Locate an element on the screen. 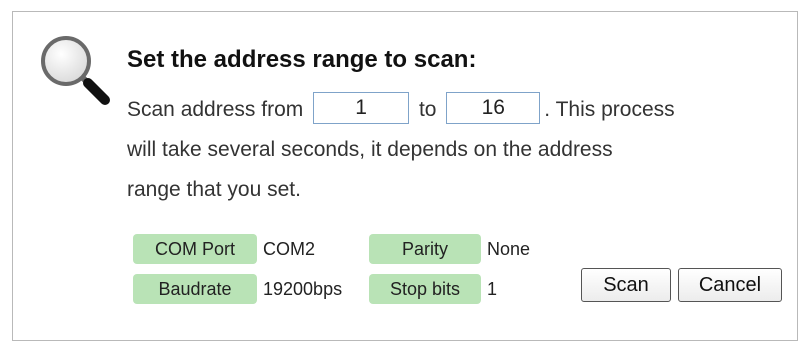  baudrate-label: Baudrate is located at coordinates (195, 289).